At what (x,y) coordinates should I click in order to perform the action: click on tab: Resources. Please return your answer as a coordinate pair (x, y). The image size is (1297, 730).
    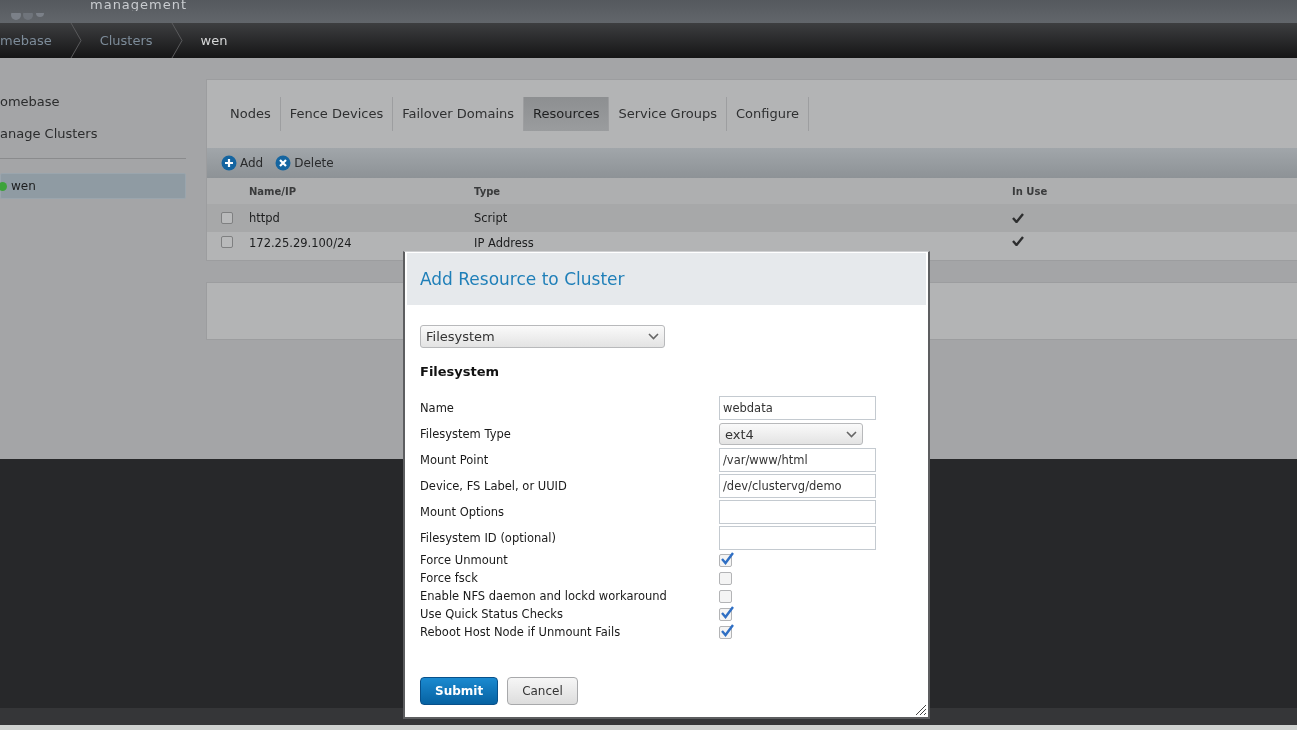
    Looking at the image, I should click on (567, 114).